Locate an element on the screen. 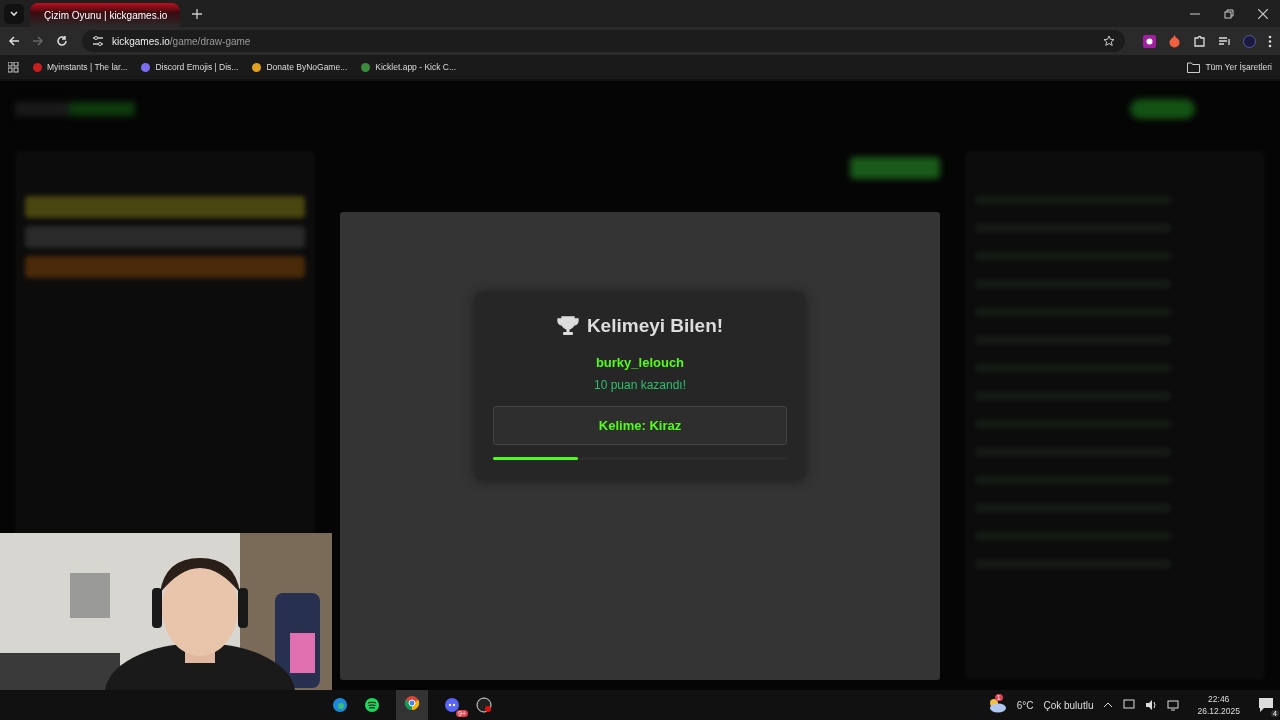  clock-date: 26.12.2025 is located at coordinates (1218, 711).